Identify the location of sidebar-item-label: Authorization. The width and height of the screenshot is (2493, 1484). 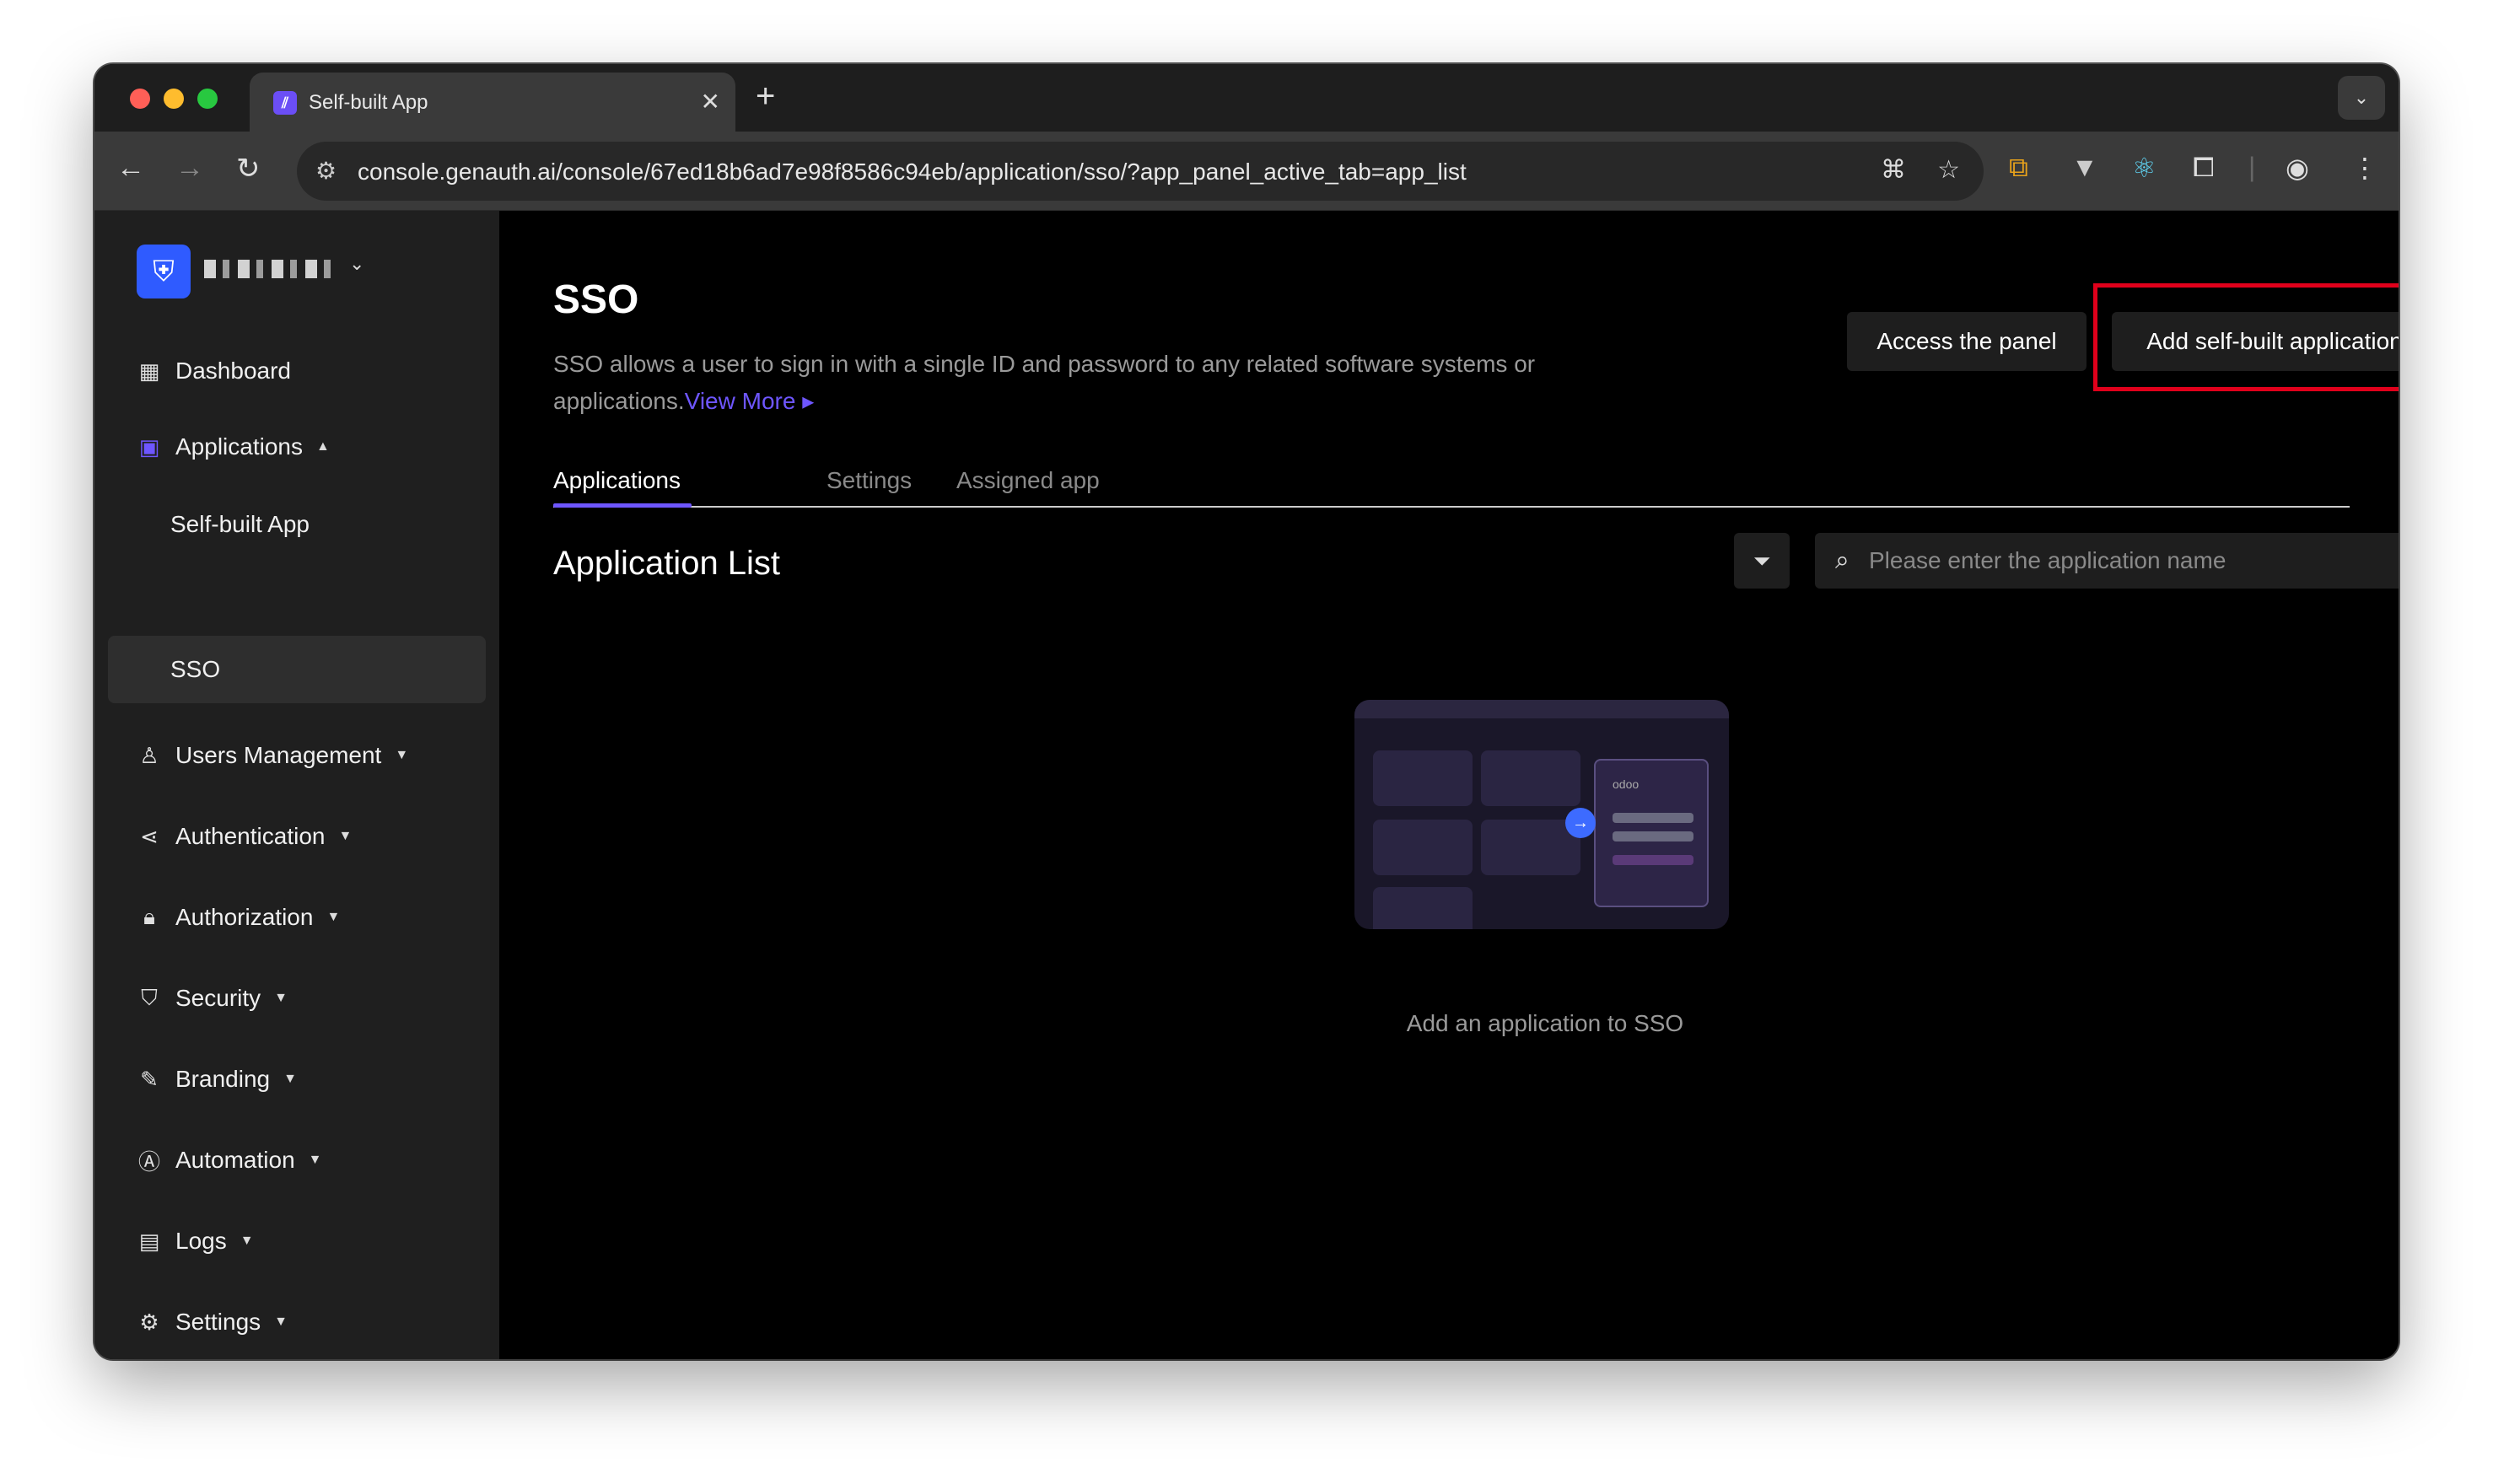
(244, 917).